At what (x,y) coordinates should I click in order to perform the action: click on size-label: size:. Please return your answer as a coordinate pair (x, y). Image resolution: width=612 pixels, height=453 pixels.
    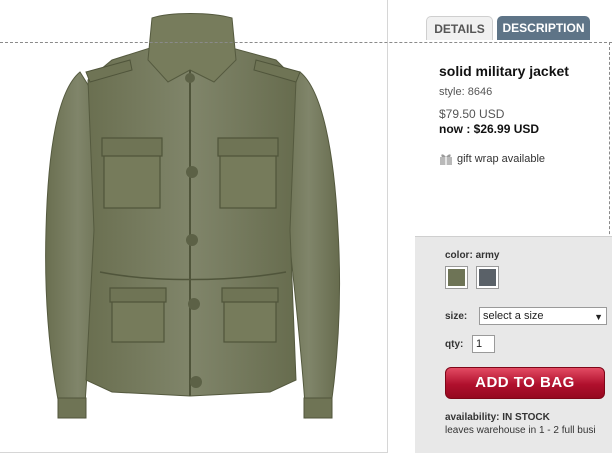
    Looking at the image, I should click on (456, 316).